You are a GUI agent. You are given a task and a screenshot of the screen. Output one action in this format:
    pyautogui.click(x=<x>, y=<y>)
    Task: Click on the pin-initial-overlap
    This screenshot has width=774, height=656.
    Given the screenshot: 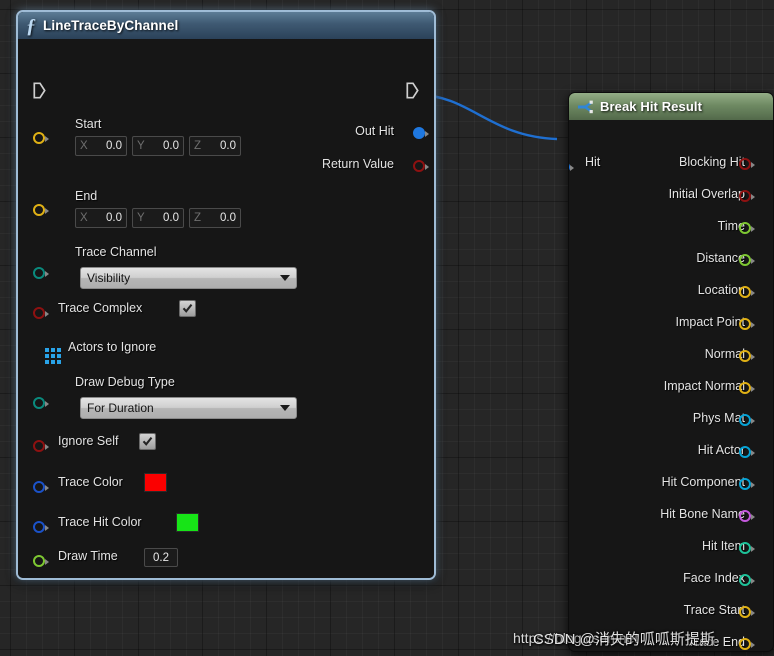 What is the action you would take?
    pyautogui.click(x=747, y=196)
    